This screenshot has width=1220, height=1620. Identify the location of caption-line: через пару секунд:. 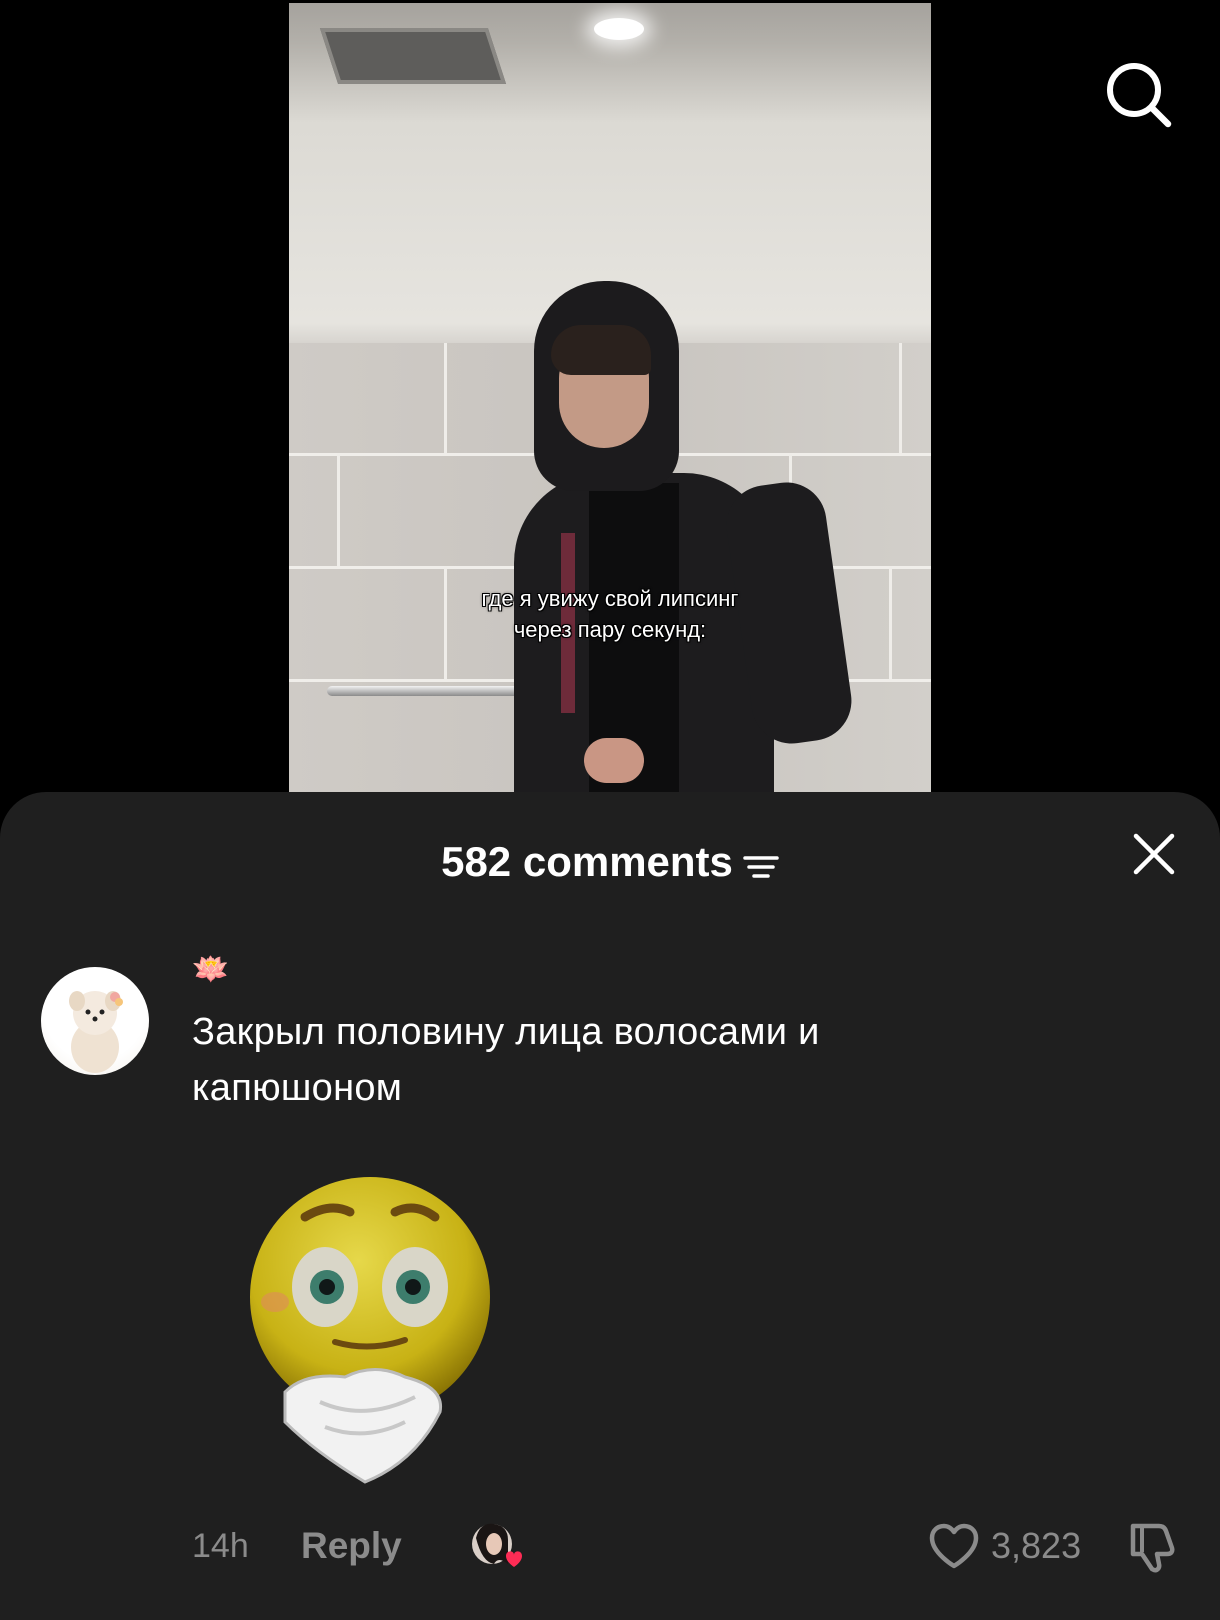
(610, 629).